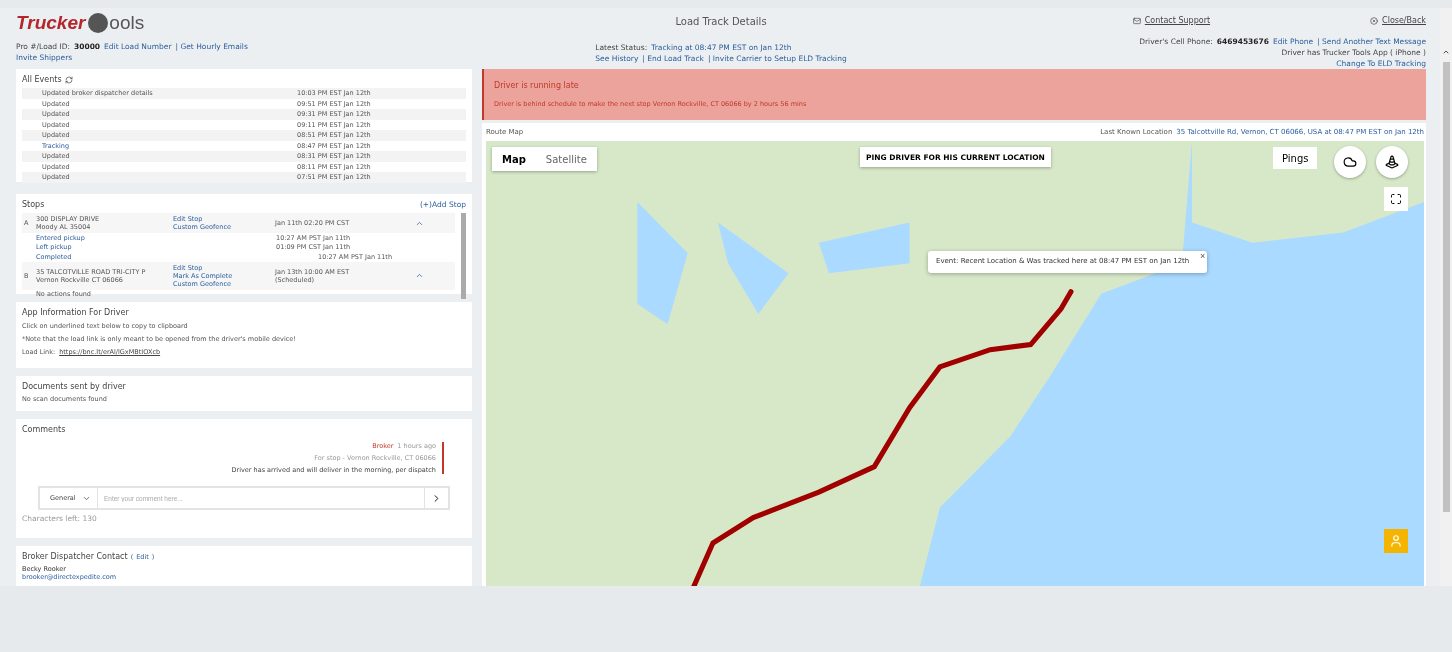  What do you see at coordinates (1404, 20) in the screenshot?
I see `close-back-link: Close/Back` at bounding box center [1404, 20].